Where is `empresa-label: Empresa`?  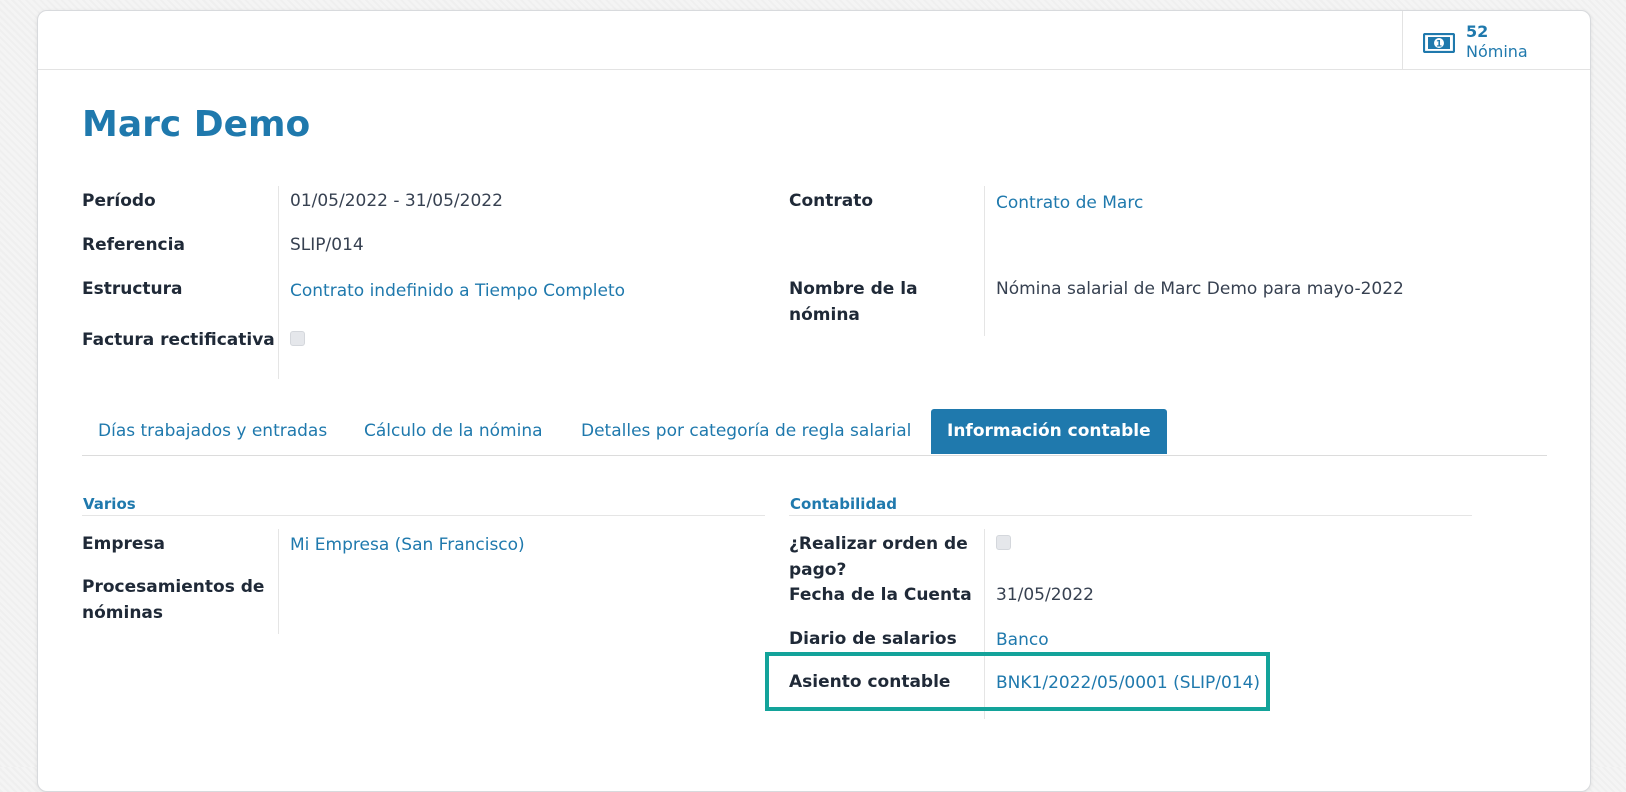
empresa-label: Empresa is located at coordinates (123, 544).